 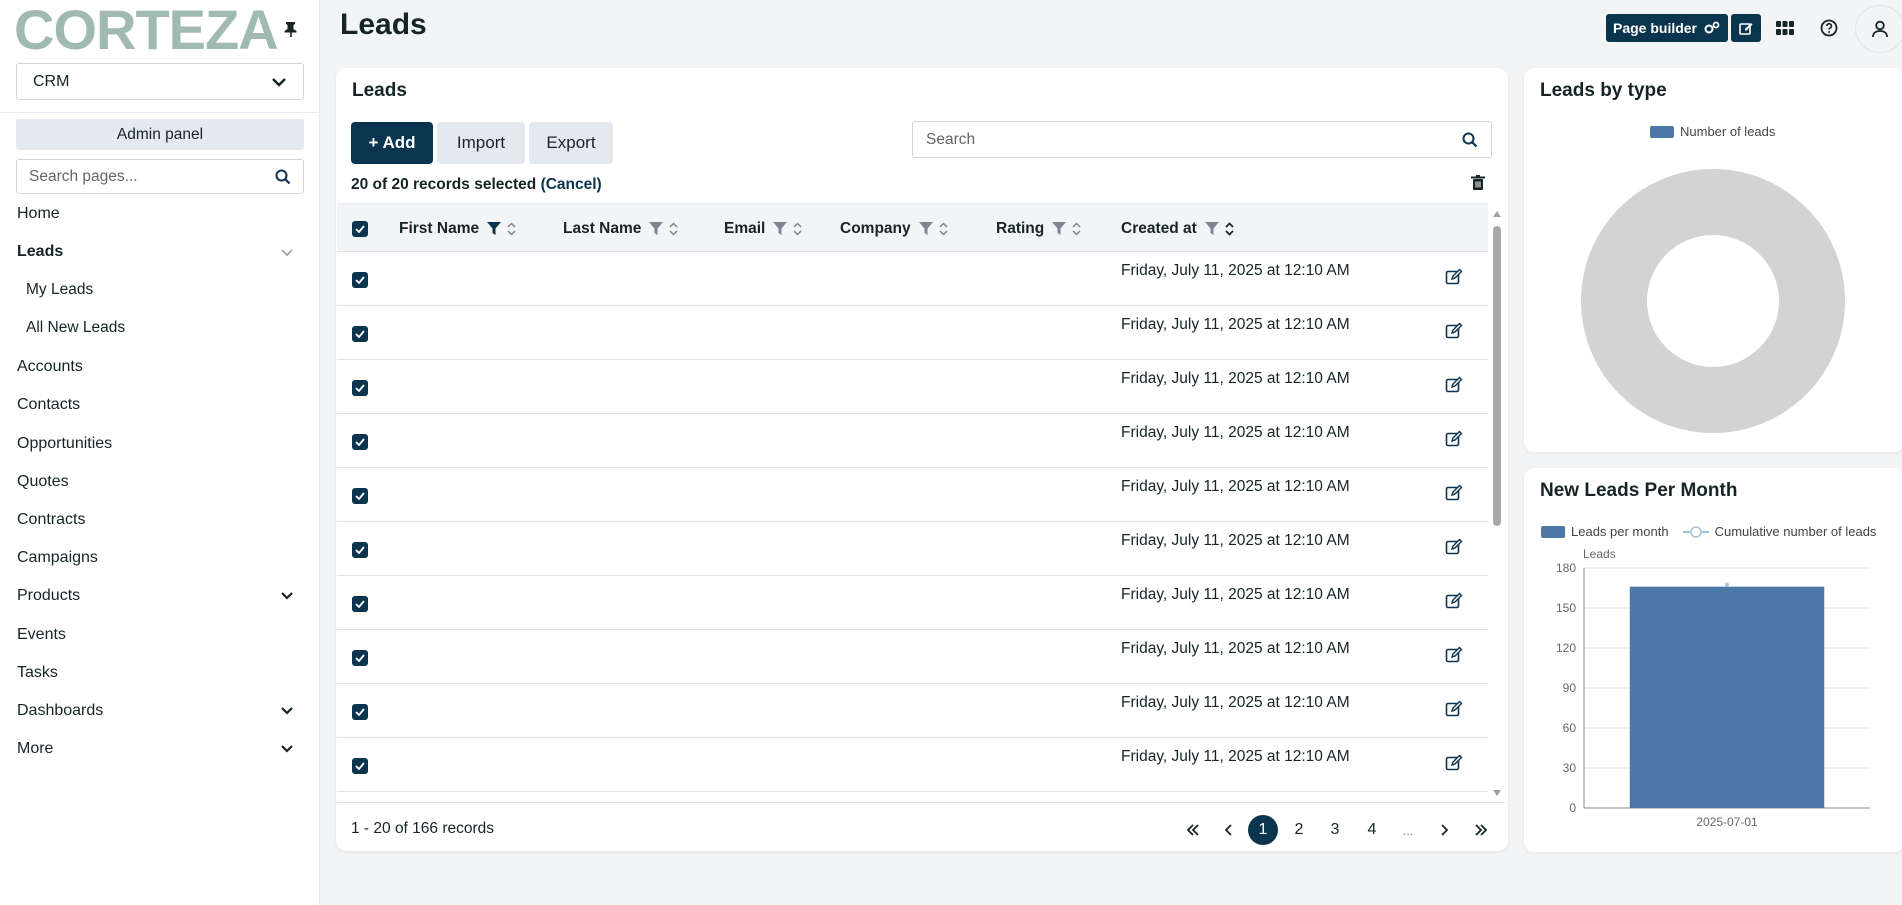 I want to click on apps-grid-icon, so click(x=1785, y=28).